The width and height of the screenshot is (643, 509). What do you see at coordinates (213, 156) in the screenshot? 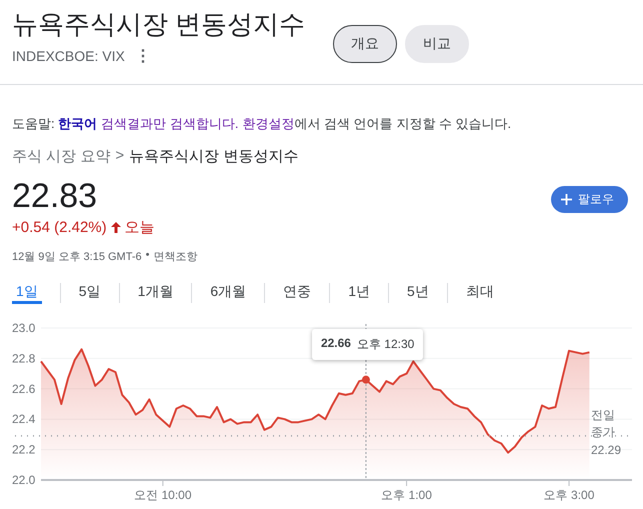
I see `breadcrumb-current: 뉴욕주식시장 변동성지수` at bounding box center [213, 156].